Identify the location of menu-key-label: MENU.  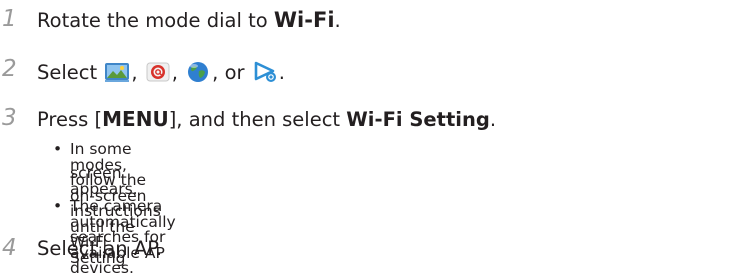
(135, 119).